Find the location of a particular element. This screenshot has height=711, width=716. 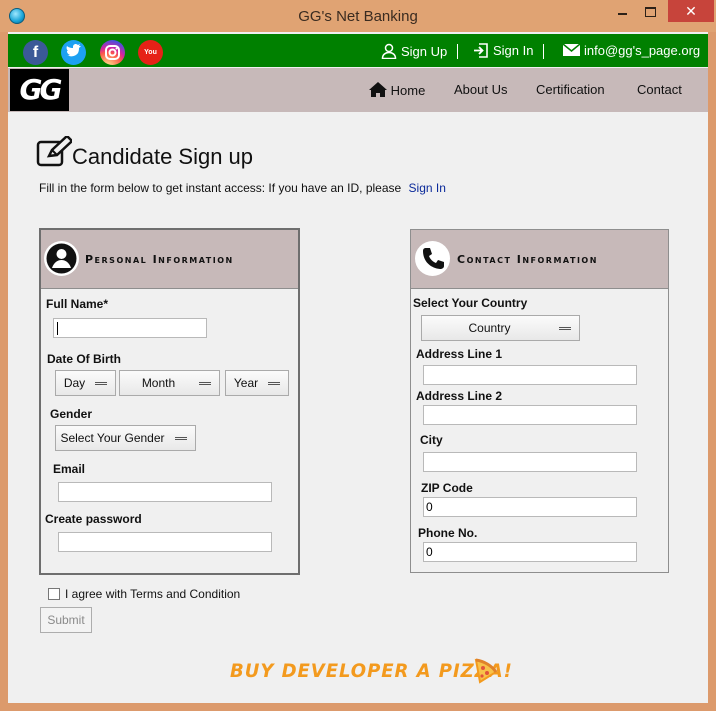

buy-developer-pizza-banner: BUY DEVELOPER A PIZZA! is located at coordinates (371, 671).